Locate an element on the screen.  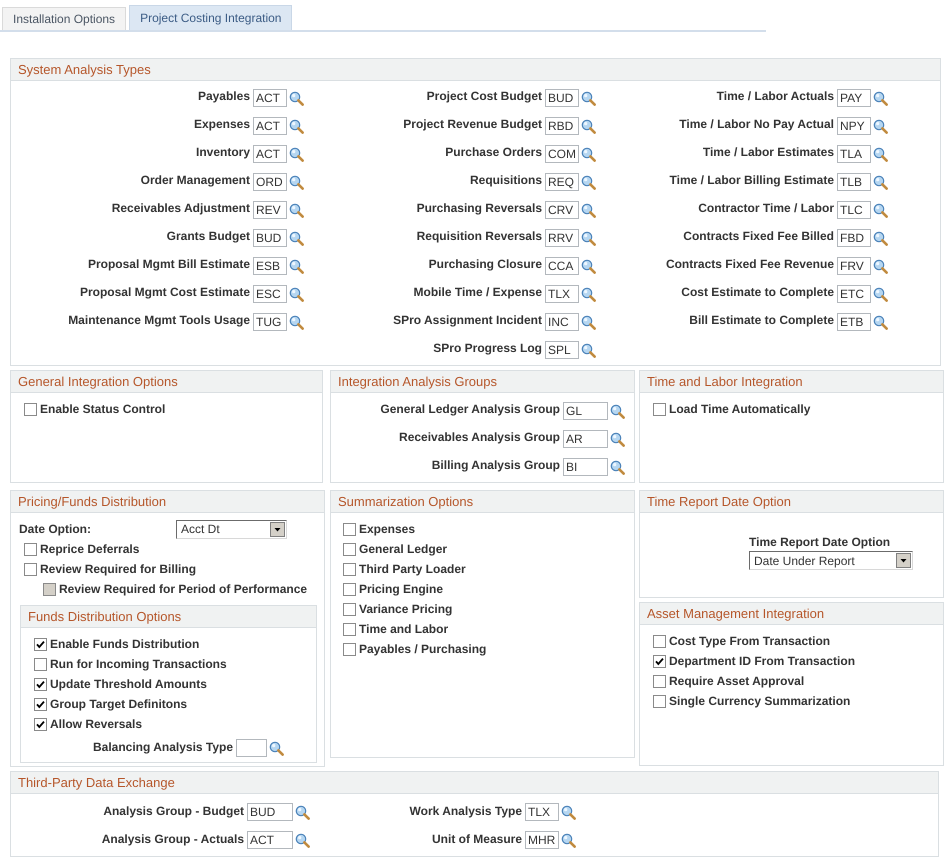
lookup-field: TUG is located at coordinates (270, 322).